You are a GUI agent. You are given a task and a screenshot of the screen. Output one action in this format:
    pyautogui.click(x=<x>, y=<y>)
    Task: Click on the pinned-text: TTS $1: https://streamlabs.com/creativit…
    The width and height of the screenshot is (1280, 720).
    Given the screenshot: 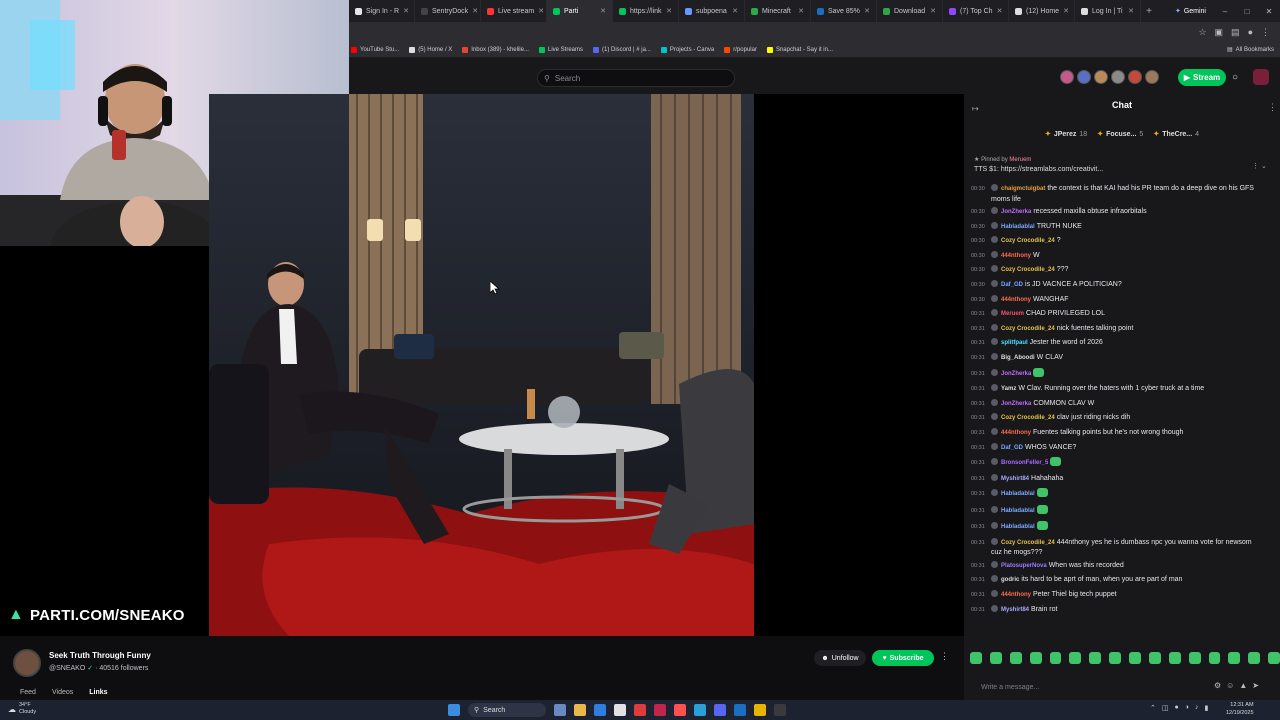 What is the action you would take?
    pyautogui.click(x=1124, y=169)
    